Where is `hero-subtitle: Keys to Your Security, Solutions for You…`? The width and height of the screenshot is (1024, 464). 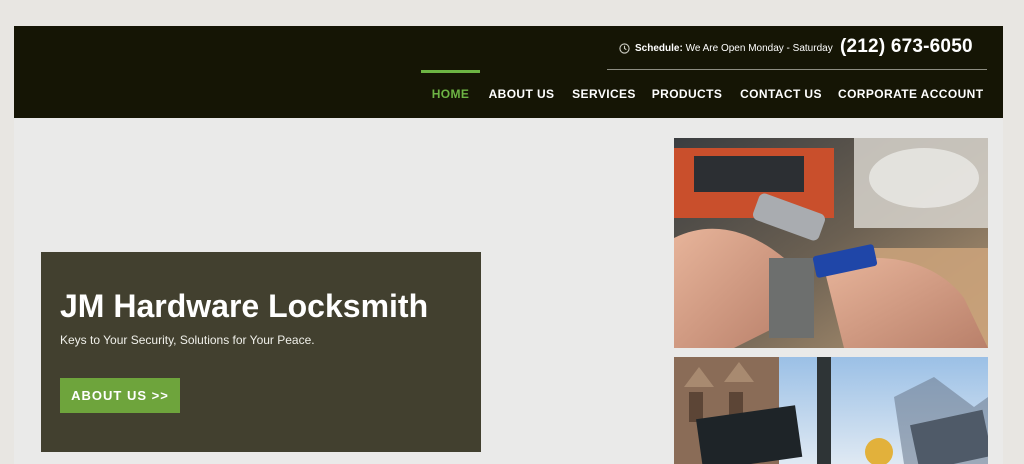 hero-subtitle: Keys to Your Security, Solutions for You… is located at coordinates (187, 340).